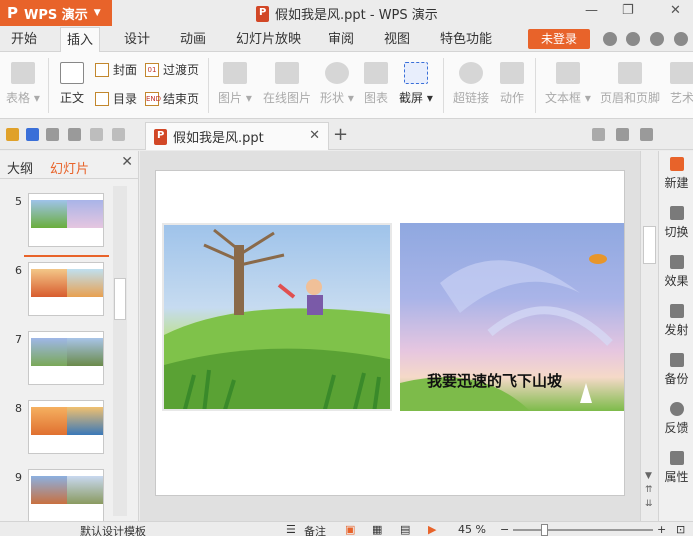 Image resolution: width=693 pixels, height=536 pixels. What do you see at coordinates (559, 39) in the screenshot?
I see `login-button: 未登录` at bounding box center [559, 39].